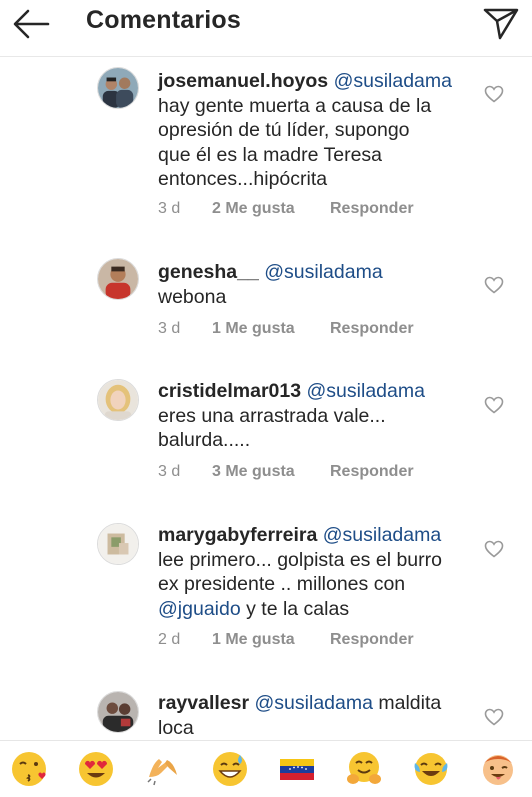  I want to click on comment-username: cristidelmar013, so click(229, 391).